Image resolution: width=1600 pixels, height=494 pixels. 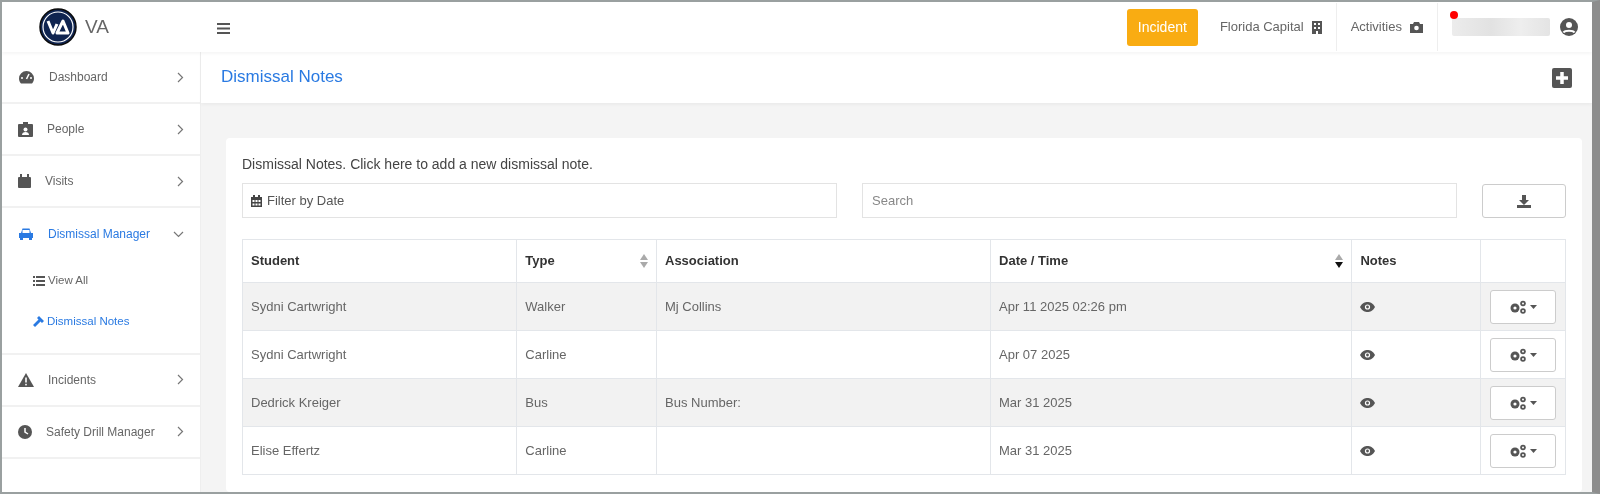 I want to click on list-icon, so click(x=39, y=280).